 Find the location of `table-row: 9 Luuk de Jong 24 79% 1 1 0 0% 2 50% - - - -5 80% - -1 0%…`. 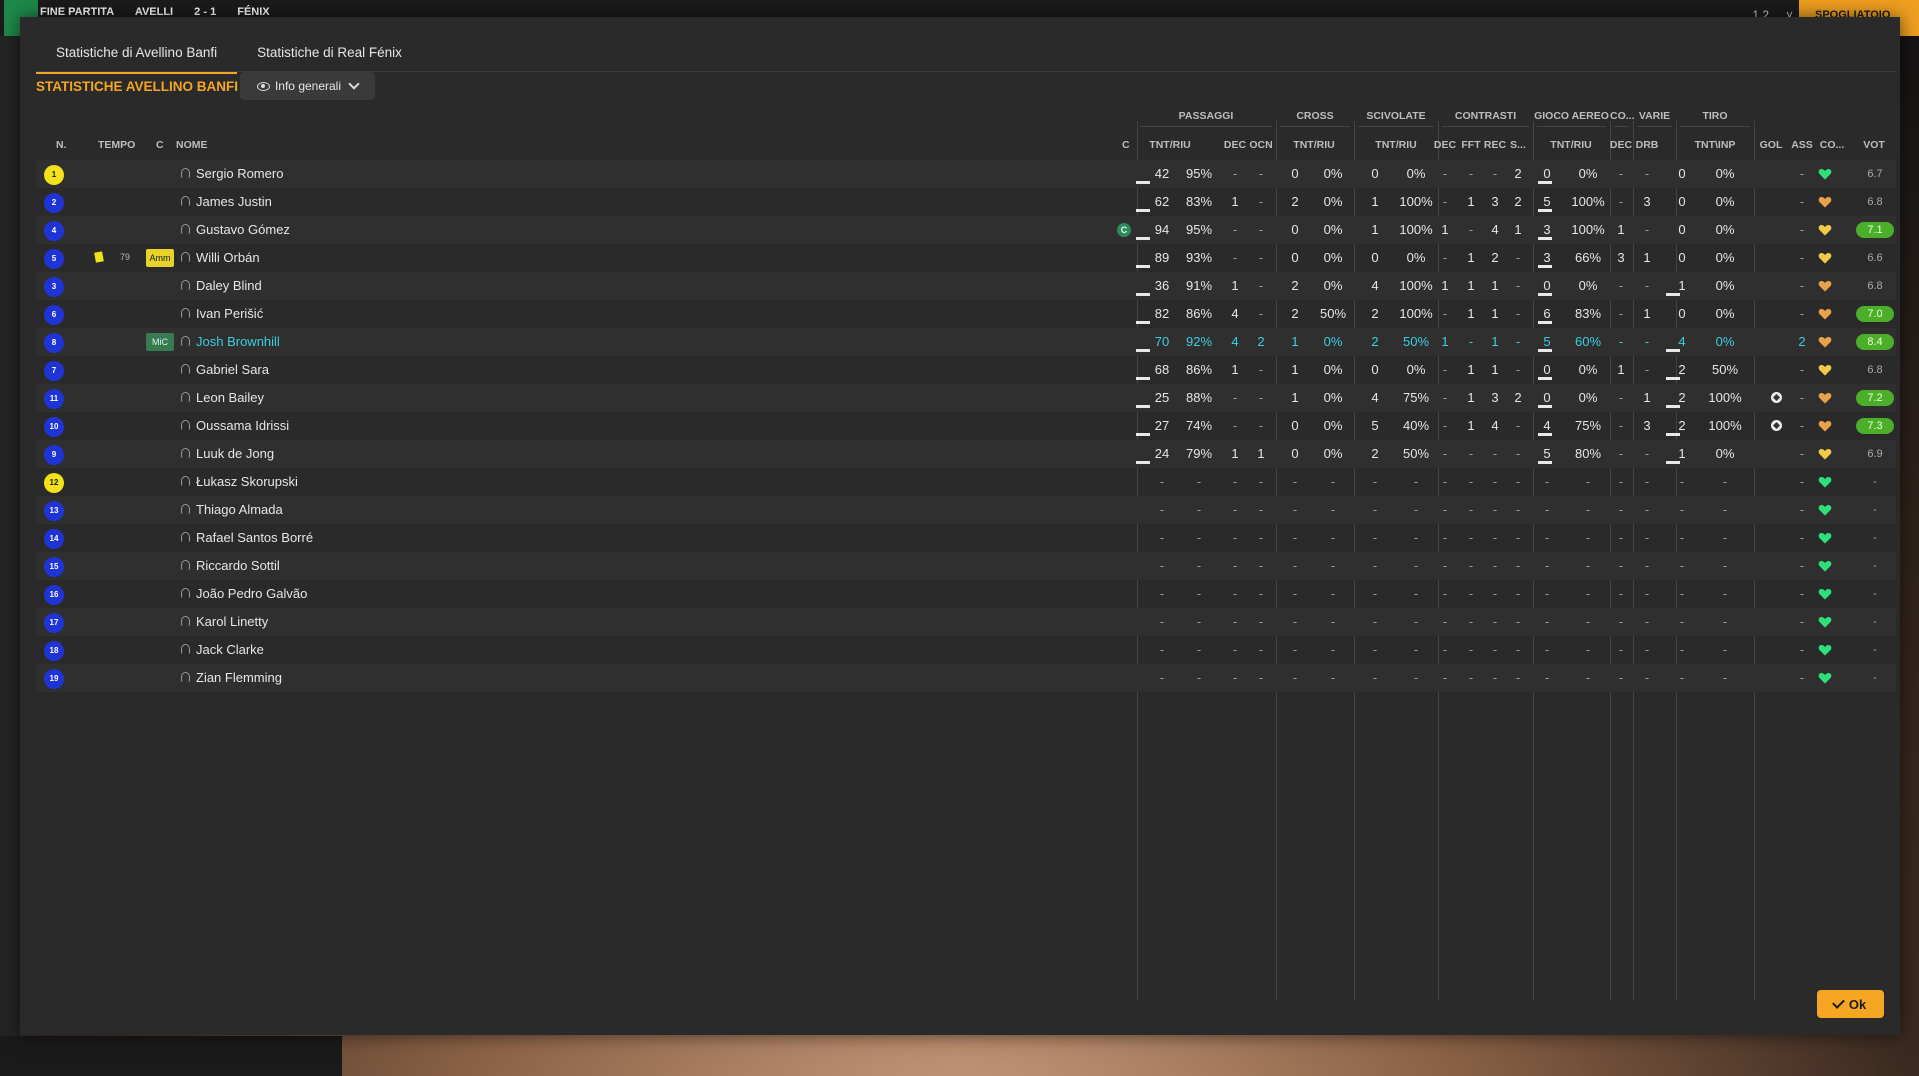

table-row: 9 Luuk de Jong 24 79% 1 1 0 0% 2 50% - - - -5 80% - -1 0%… is located at coordinates (966, 454).